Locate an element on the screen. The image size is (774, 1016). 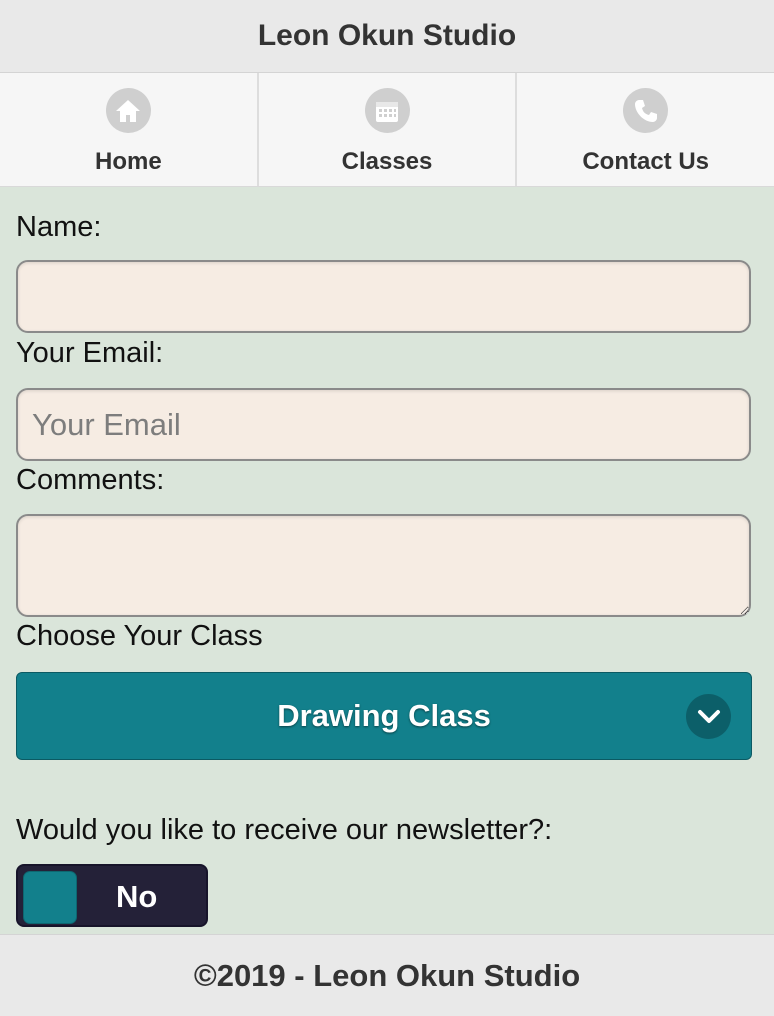
email-input is located at coordinates (383, 424).